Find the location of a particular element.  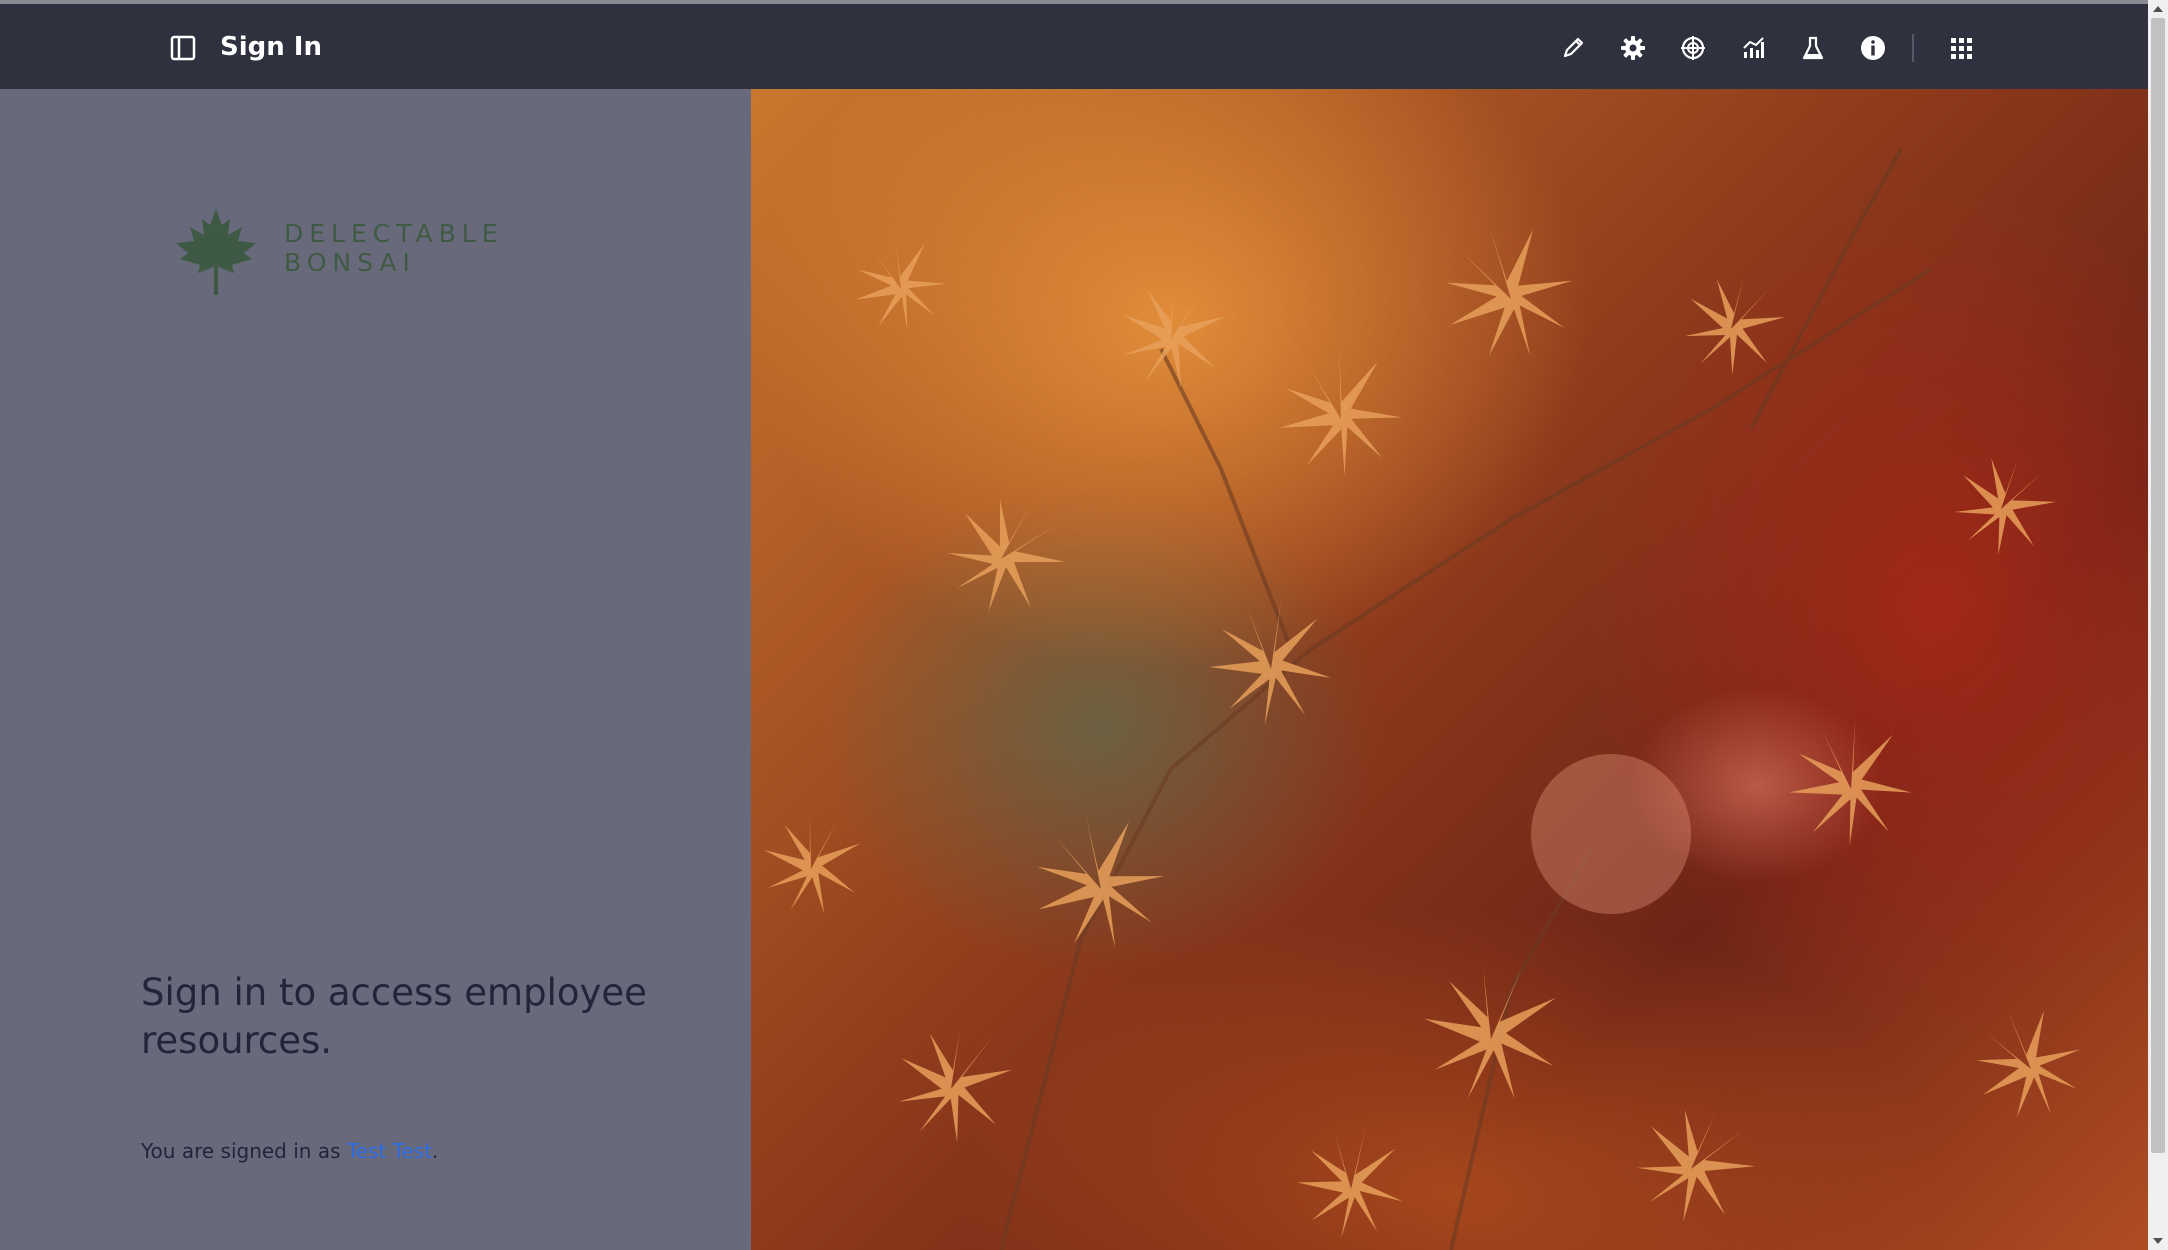

scroll-down-arrow-icon is located at coordinates (2158, 1241).